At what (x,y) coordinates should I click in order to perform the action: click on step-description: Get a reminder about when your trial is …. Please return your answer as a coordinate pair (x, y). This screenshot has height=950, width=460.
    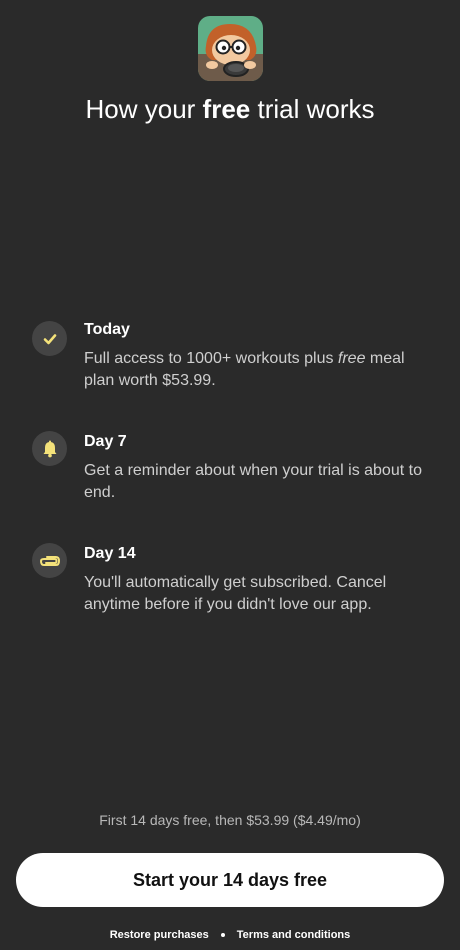
    Looking at the image, I should click on (253, 481).